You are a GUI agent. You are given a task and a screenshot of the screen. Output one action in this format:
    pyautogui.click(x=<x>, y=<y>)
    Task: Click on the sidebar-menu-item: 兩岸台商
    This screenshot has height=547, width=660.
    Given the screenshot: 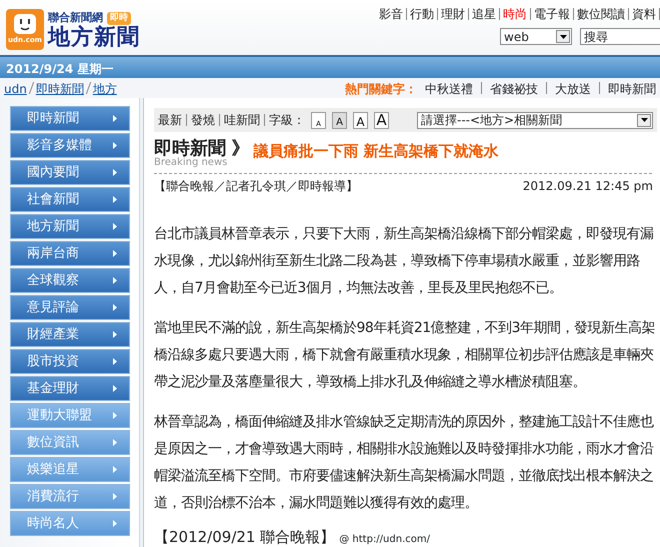 What is the action you would take?
    pyautogui.click(x=70, y=253)
    